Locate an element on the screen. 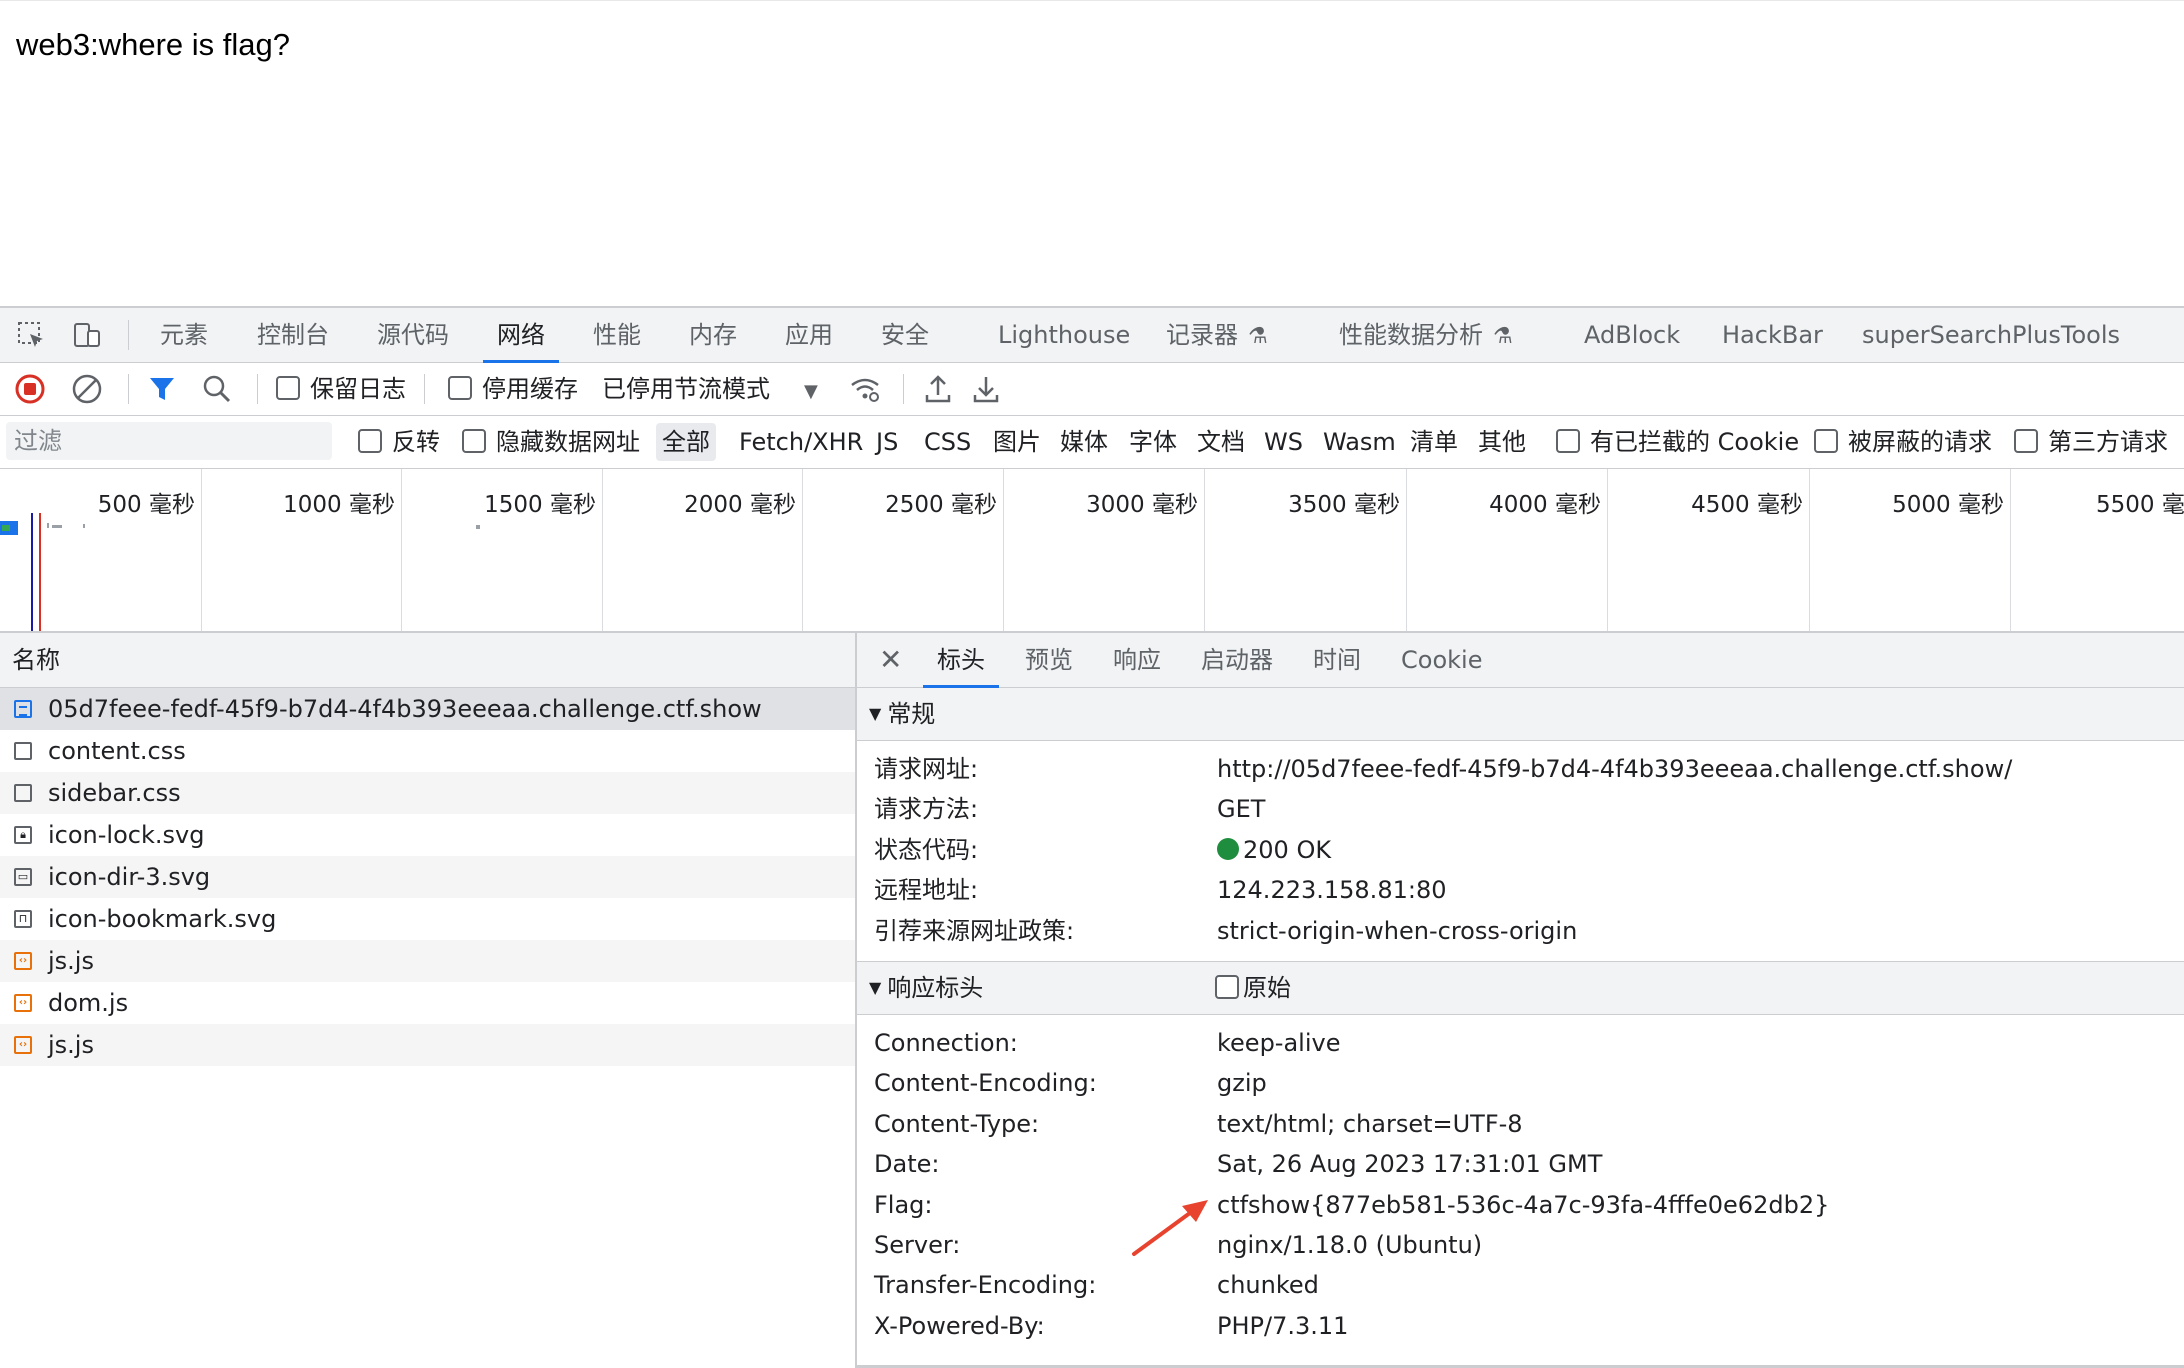 The image size is (2184, 1368). request-row: content.css is located at coordinates (427, 751).